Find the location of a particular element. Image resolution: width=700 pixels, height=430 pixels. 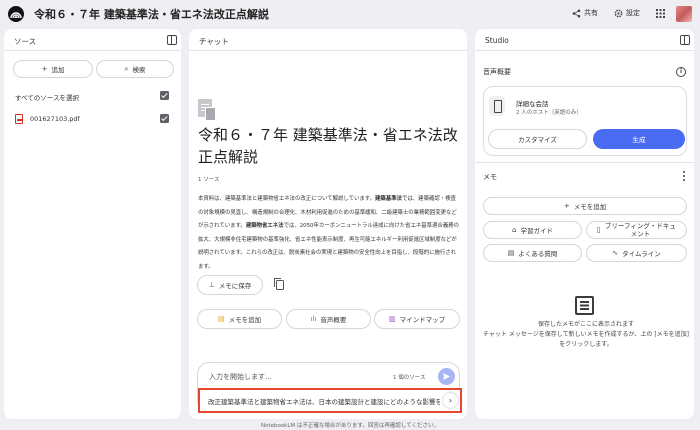

pdf-icon is located at coordinates (19, 119).